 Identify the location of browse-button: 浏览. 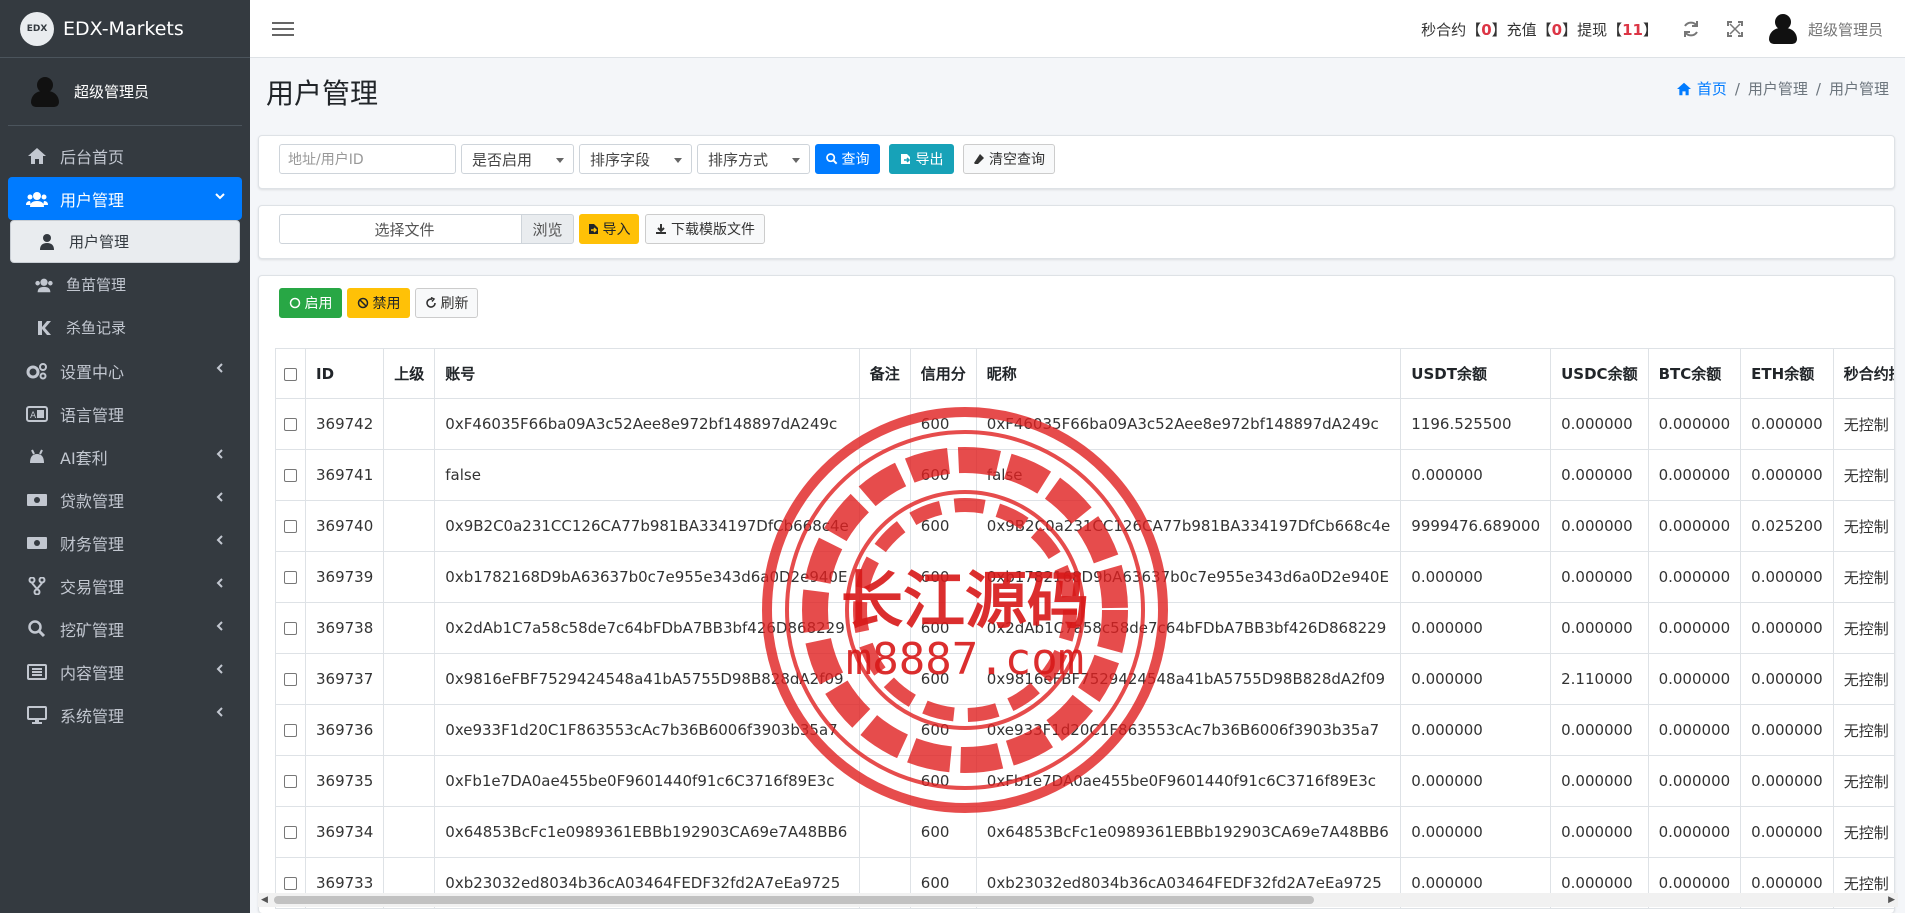
(547, 229).